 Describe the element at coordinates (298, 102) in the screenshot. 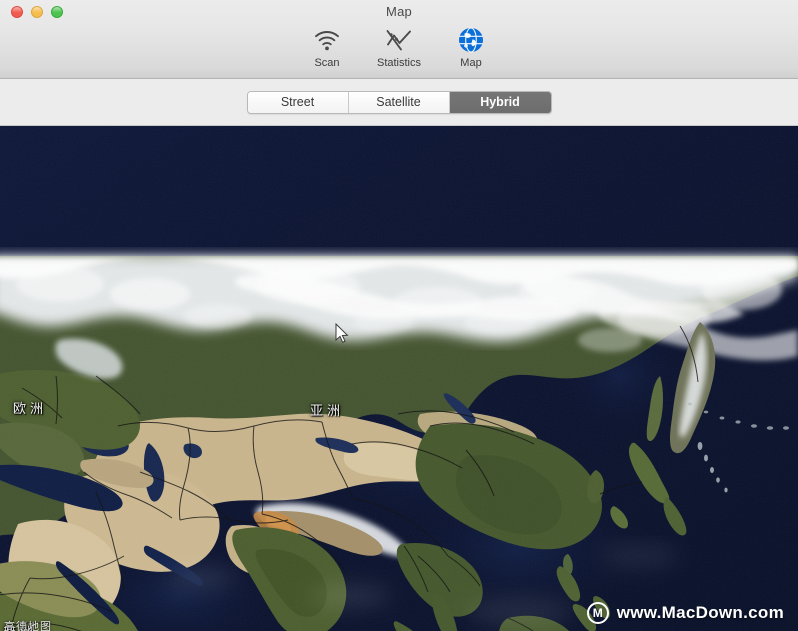

I see `segment-street: Street` at that location.